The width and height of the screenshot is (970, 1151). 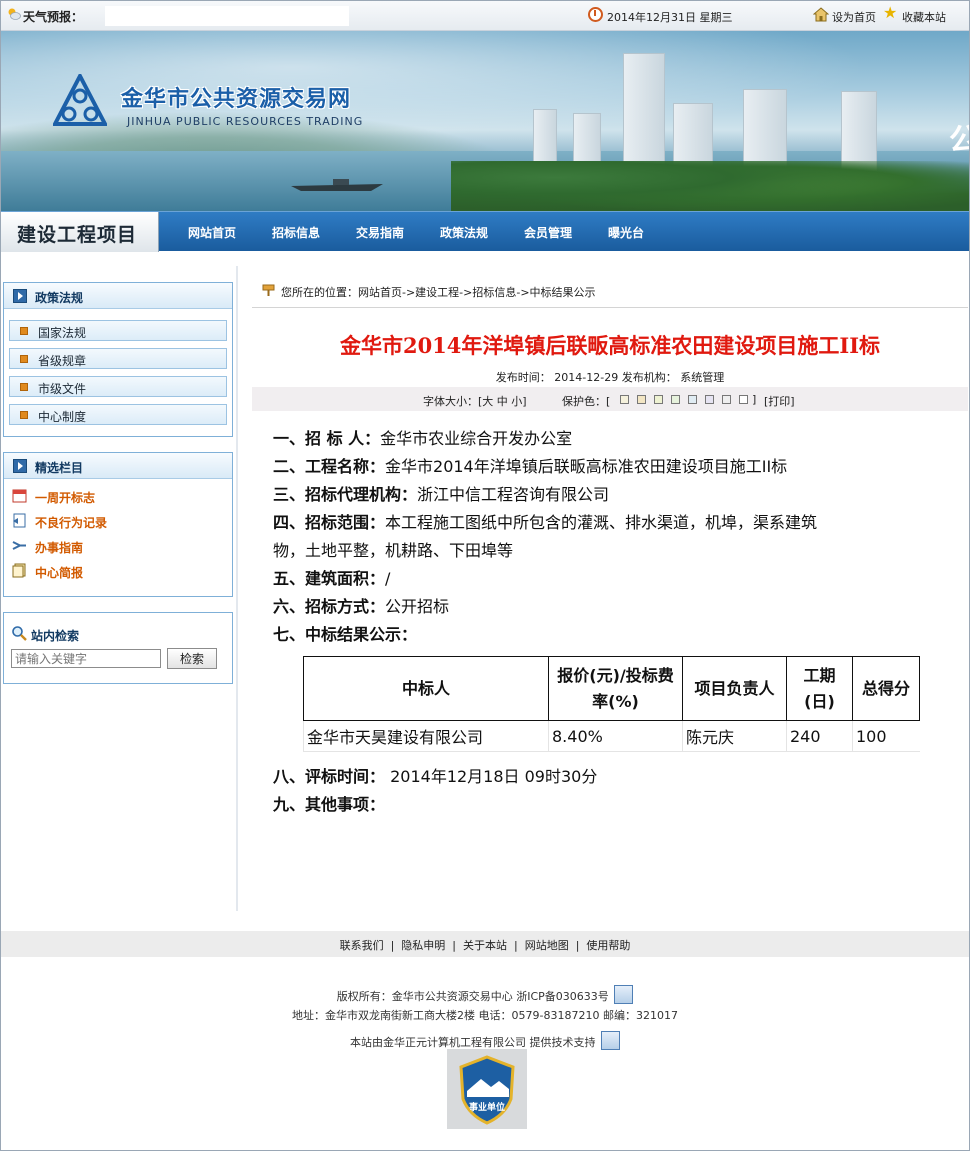 I want to click on table-header: 工期(日), so click(x=819, y=688).